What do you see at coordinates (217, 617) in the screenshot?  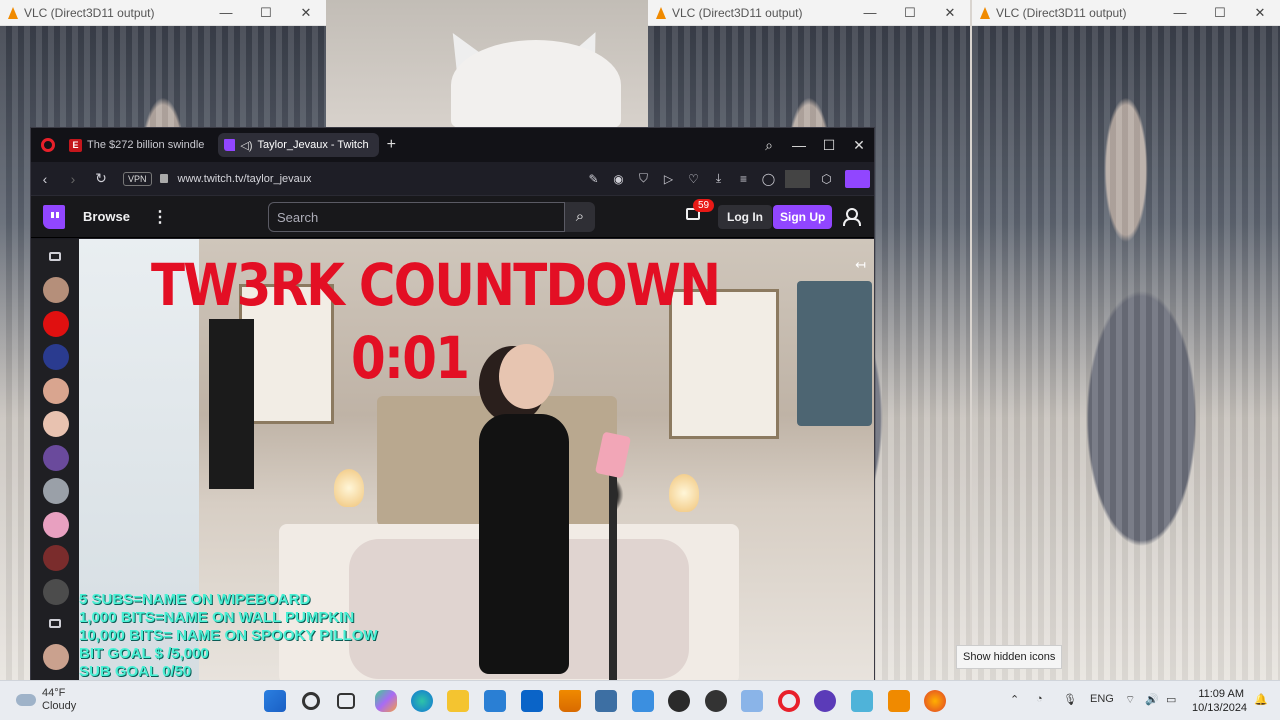 I see `goal-line: 1,000 BITS=NAME ON WALL PUMPKIN` at bounding box center [217, 617].